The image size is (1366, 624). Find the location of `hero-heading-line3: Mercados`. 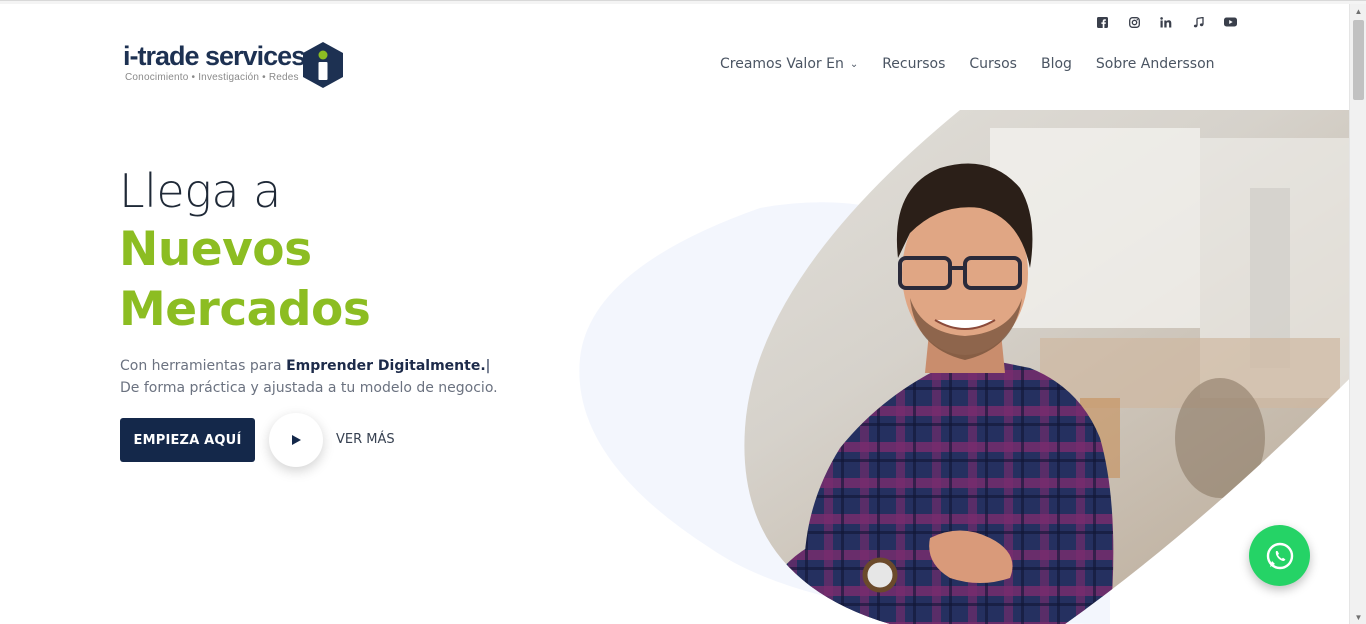

hero-heading-line3: Mercados is located at coordinates (245, 309).